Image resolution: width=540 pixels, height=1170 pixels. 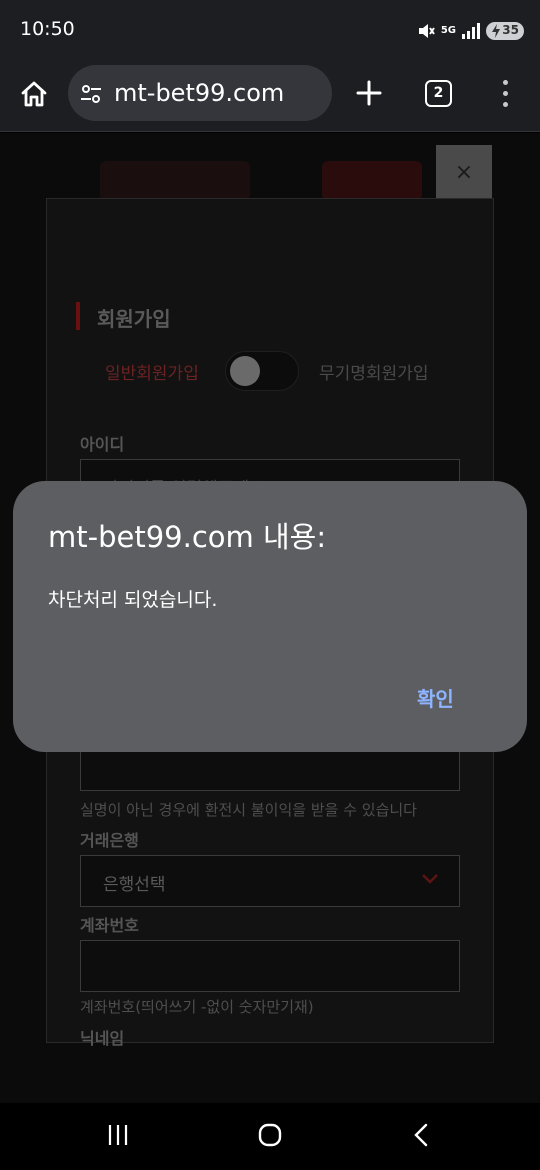 What do you see at coordinates (34, 94) in the screenshot?
I see `home-icon` at bounding box center [34, 94].